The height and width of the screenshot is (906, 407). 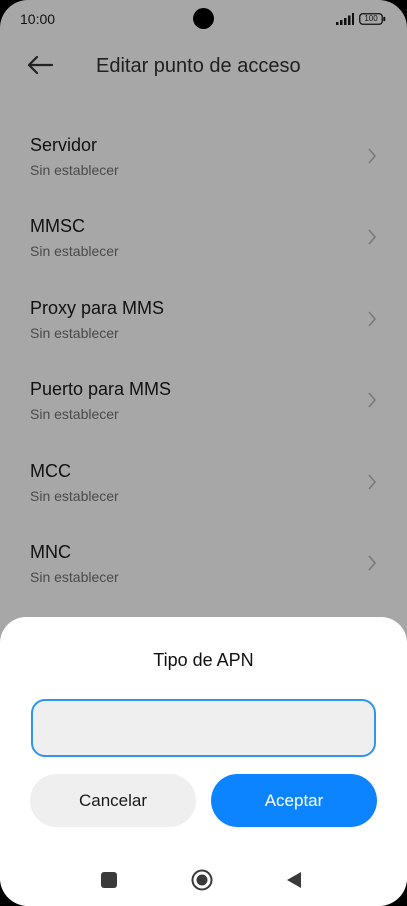 I want to click on list-item-proxy-mms: Proxy para MMS Sin establecer, so click(x=203, y=325).